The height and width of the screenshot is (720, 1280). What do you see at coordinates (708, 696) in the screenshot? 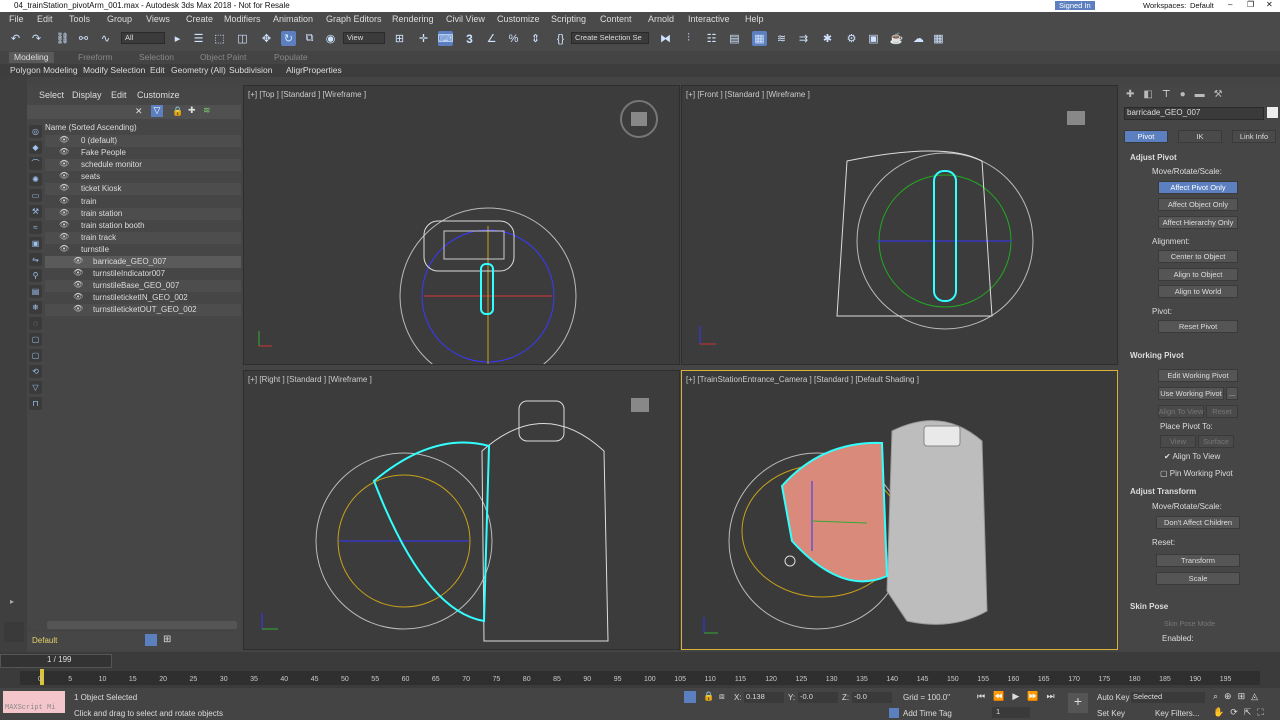
I see `selection-lock-icon: 🔒` at bounding box center [708, 696].